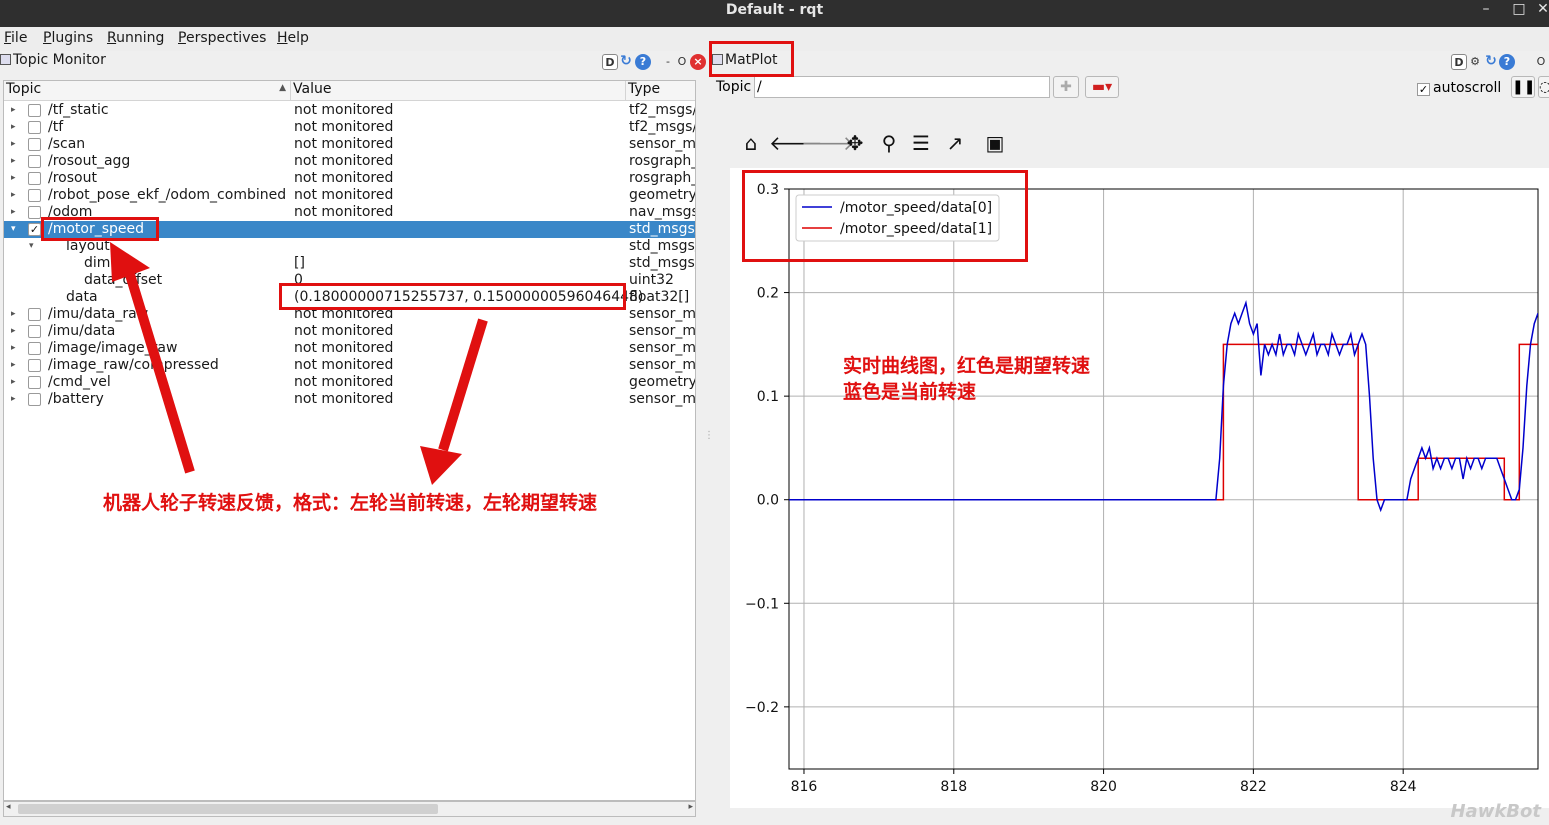 This screenshot has width=1549, height=825. Describe the element at coordinates (1495, 811) in the screenshot. I see `watermark-text: HawkBot` at that location.